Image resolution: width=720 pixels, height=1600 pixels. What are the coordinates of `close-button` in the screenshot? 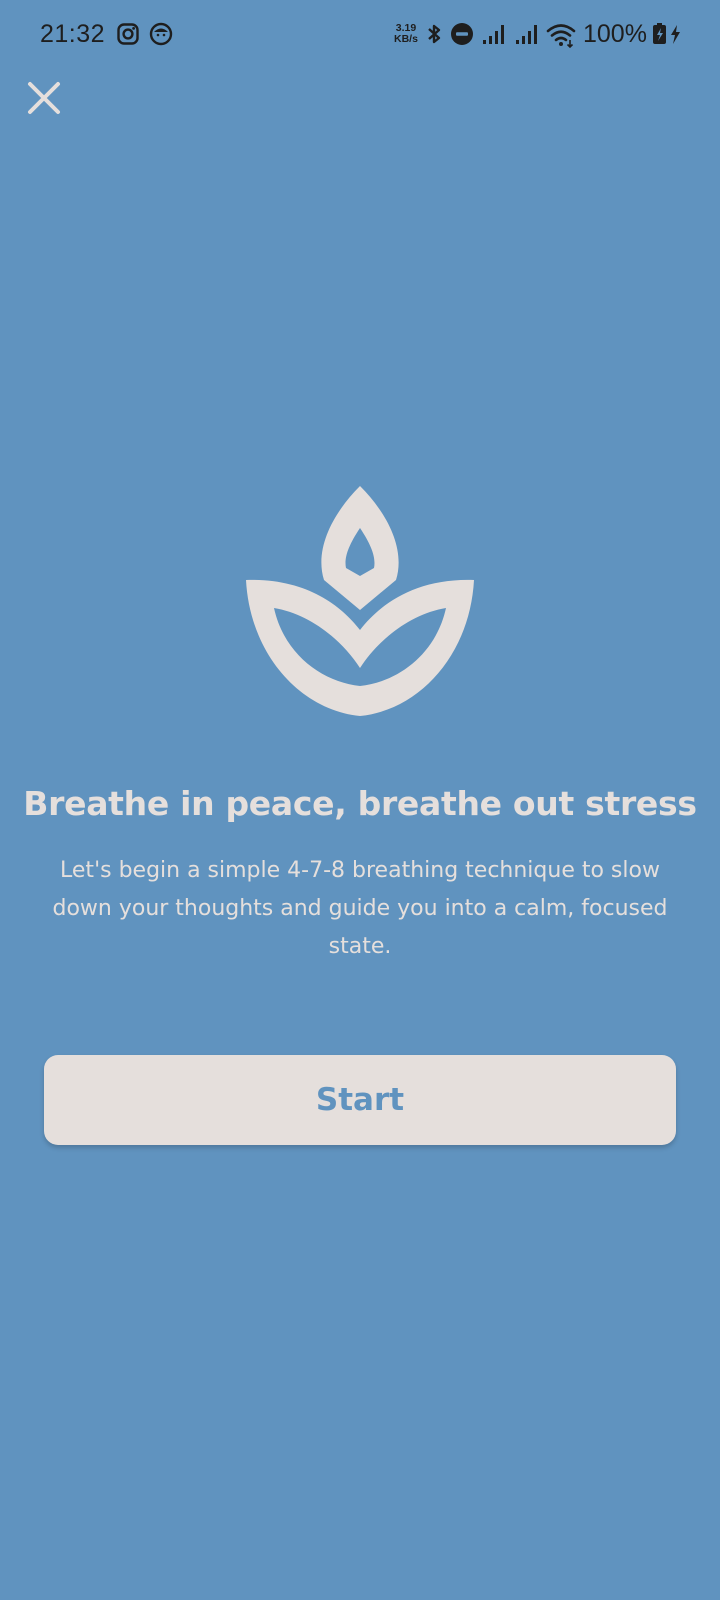 It's located at (44, 98).